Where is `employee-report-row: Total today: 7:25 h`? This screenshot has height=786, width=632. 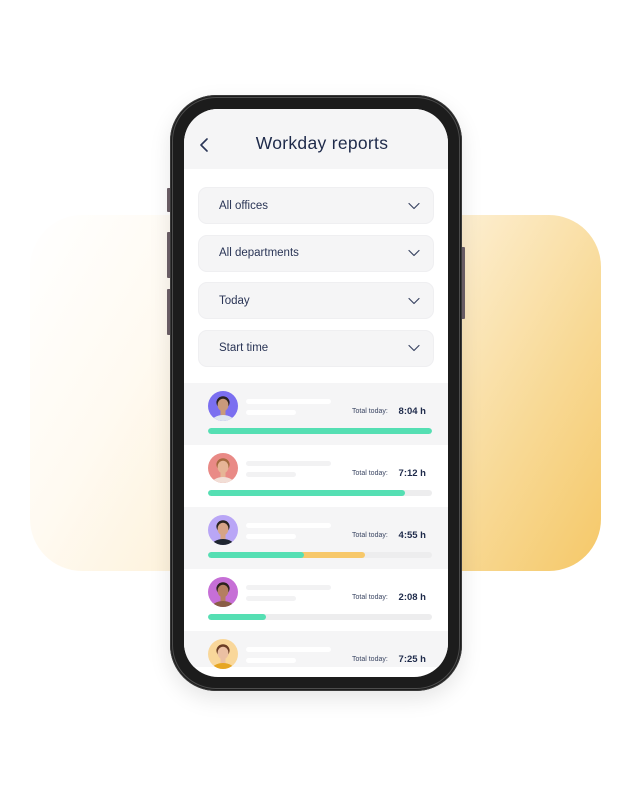
employee-report-row: Total today: 7:25 h is located at coordinates (316, 650).